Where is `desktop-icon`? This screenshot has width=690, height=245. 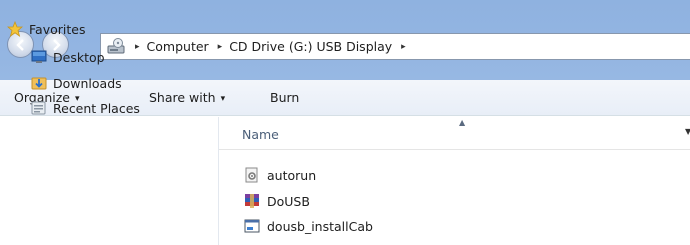 desktop-icon is located at coordinates (39, 57).